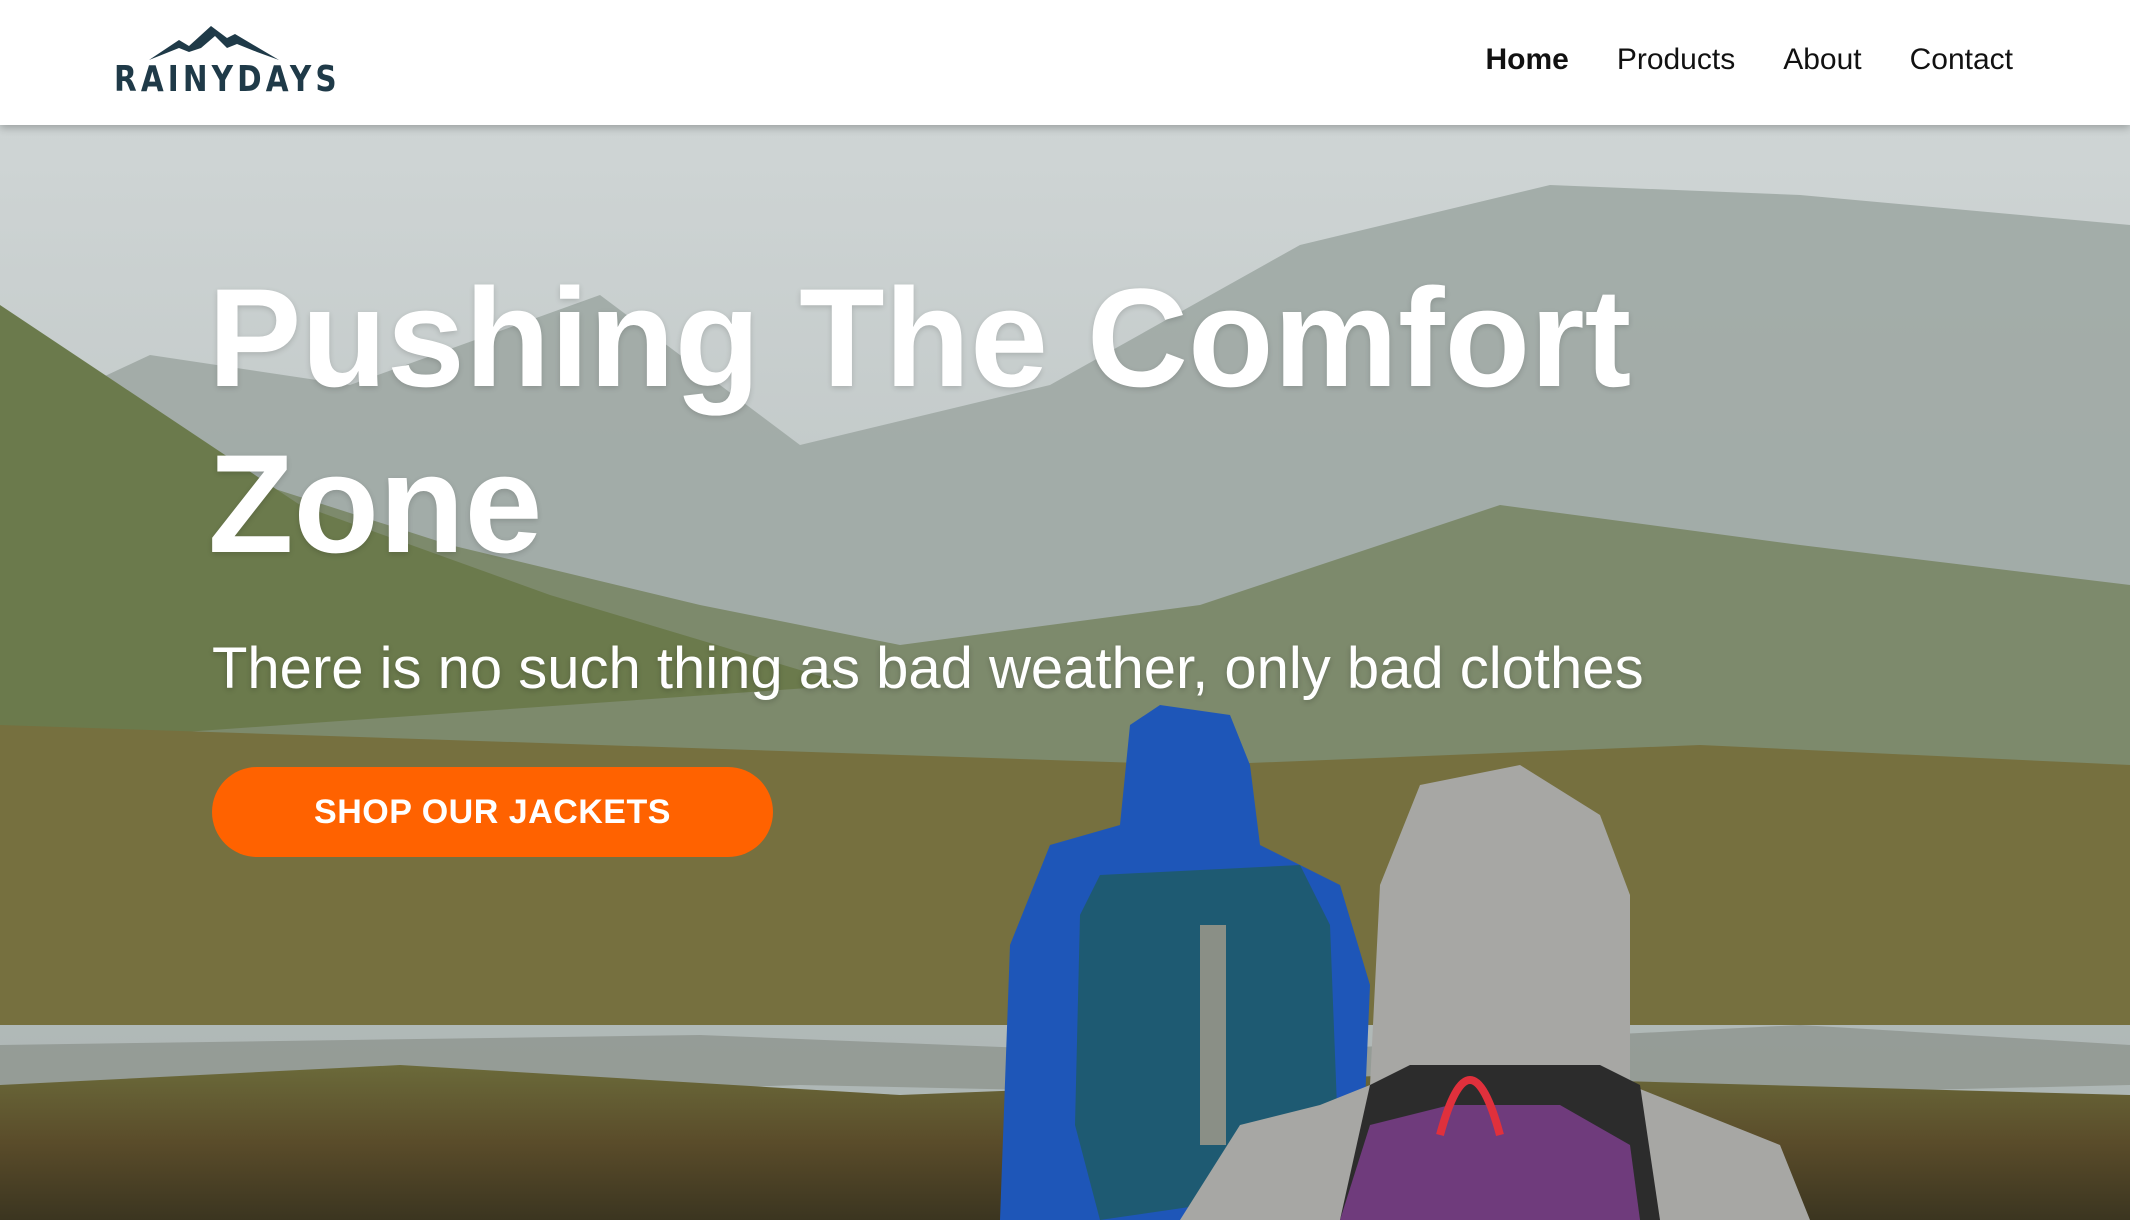 Image resolution: width=2130 pixels, height=1220 pixels. Describe the element at coordinates (1749, 60) in the screenshot. I see `main-nav: Home Products About Contact` at that location.